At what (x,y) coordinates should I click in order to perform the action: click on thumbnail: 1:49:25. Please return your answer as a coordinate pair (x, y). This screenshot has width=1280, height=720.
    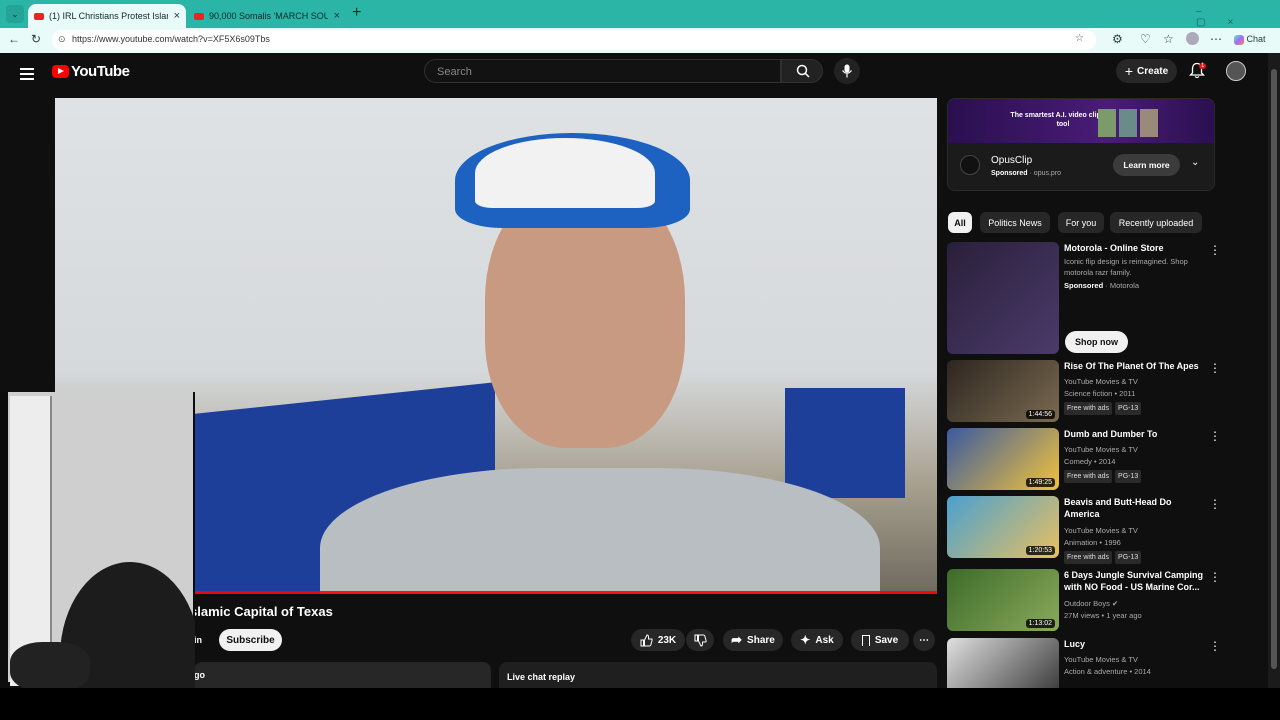
    Looking at the image, I should click on (1003, 459).